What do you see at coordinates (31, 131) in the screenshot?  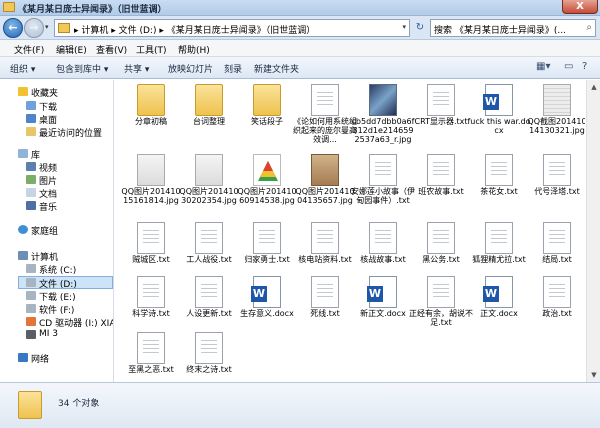 I see `recent-places-icon` at bounding box center [31, 131].